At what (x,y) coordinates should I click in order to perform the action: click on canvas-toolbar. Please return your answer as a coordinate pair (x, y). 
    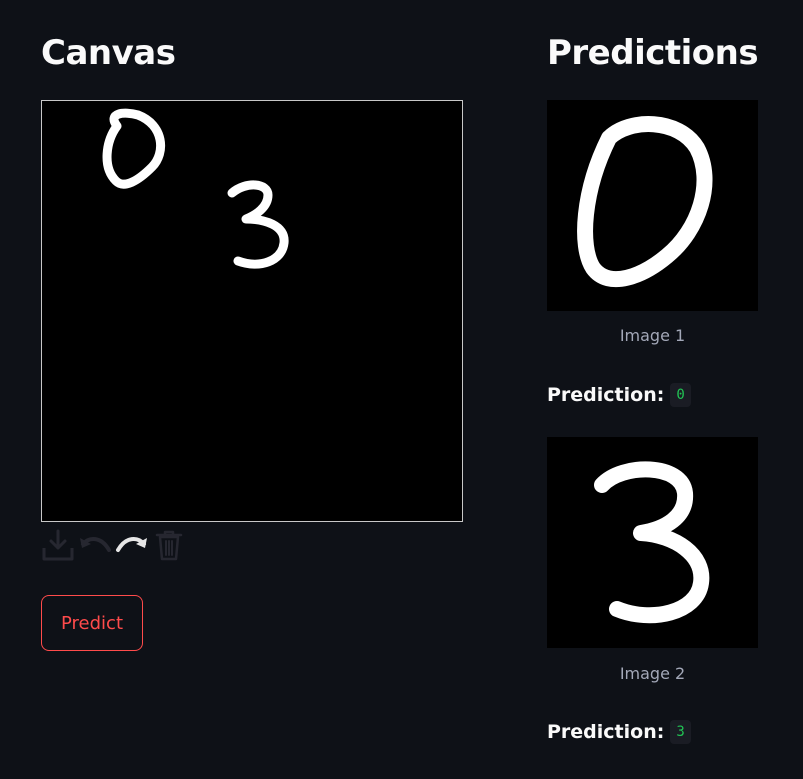
    Looking at the image, I should click on (115, 545).